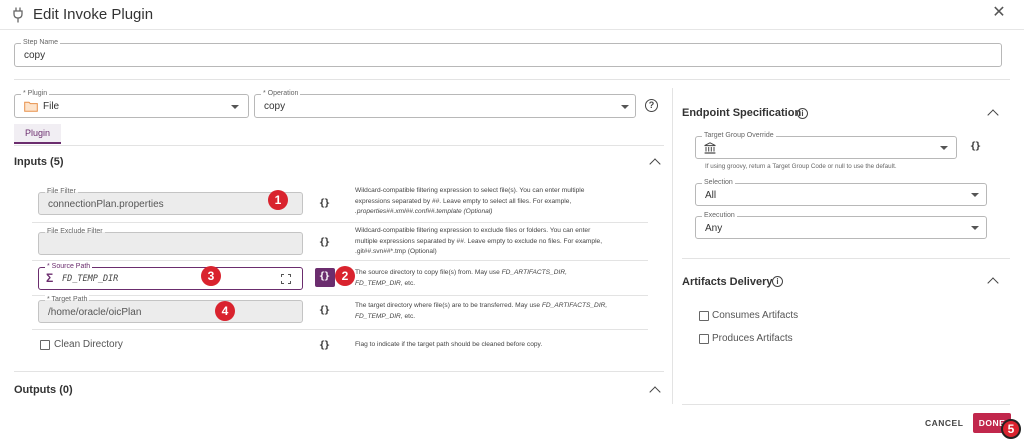 The height and width of the screenshot is (443, 1024). What do you see at coordinates (1011, 429) in the screenshot?
I see `step-badge-5: 5` at bounding box center [1011, 429].